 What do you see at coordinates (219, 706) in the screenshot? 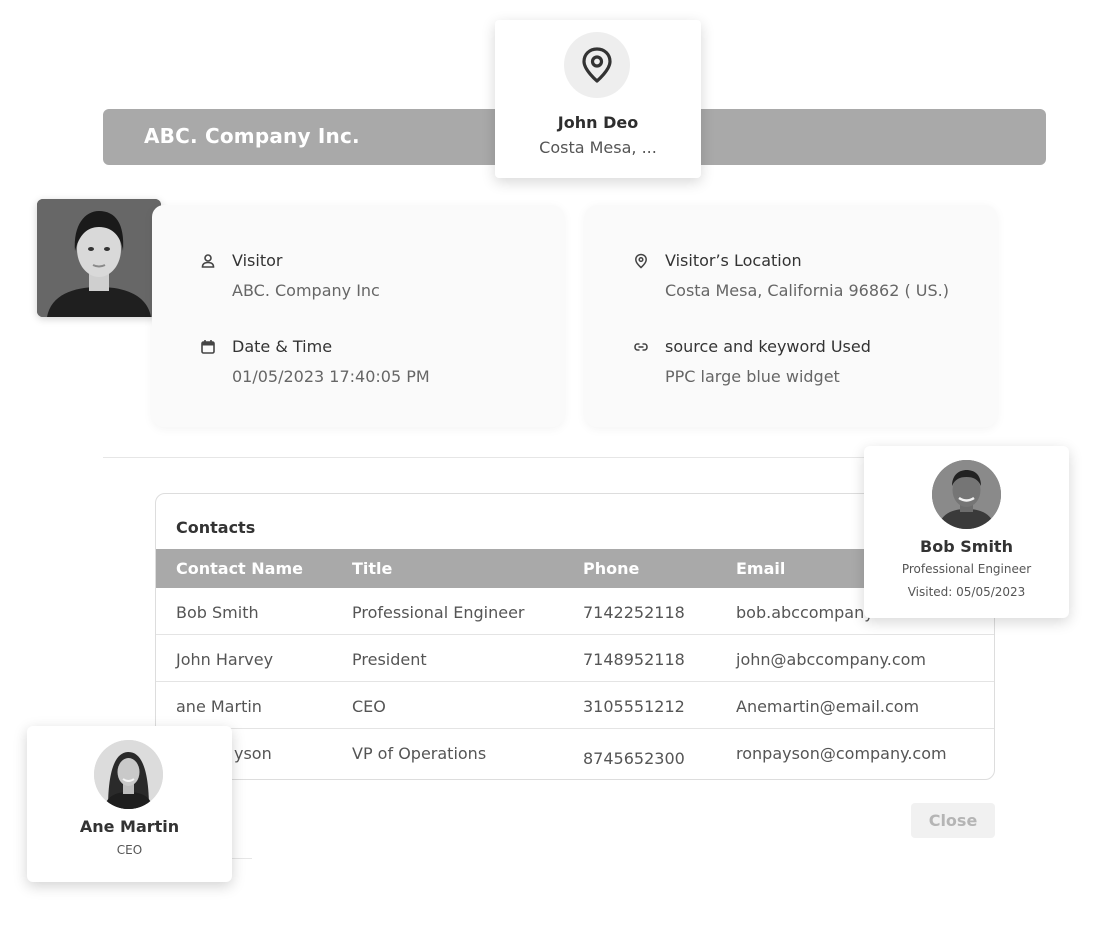
I see `cell-name: ane Martin` at bounding box center [219, 706].